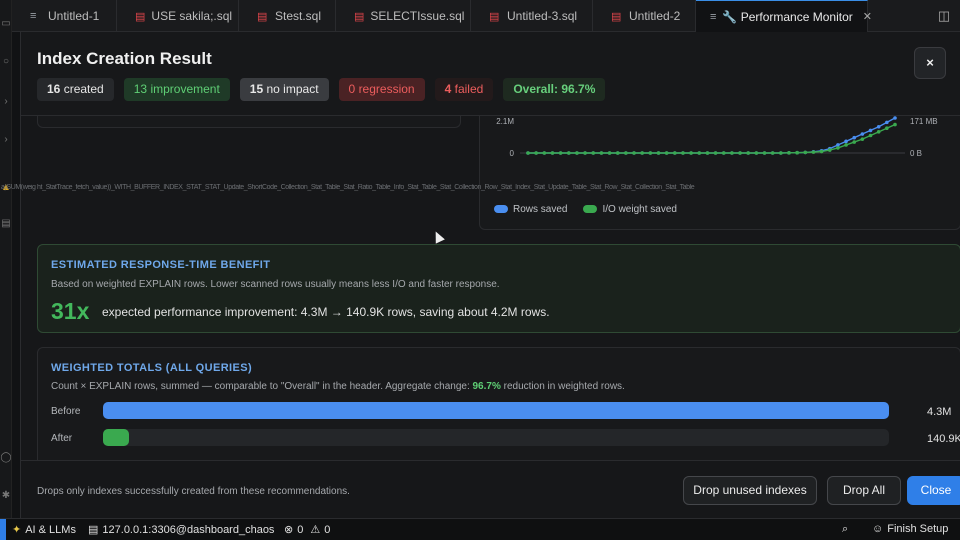 This screenshot has width=960, height=540. What do you see at coordinates (403, 16) in the screenshot?
I see `tab-selectissue: ▤ SELECTIssue.sql` at bounding box center [403, 16].